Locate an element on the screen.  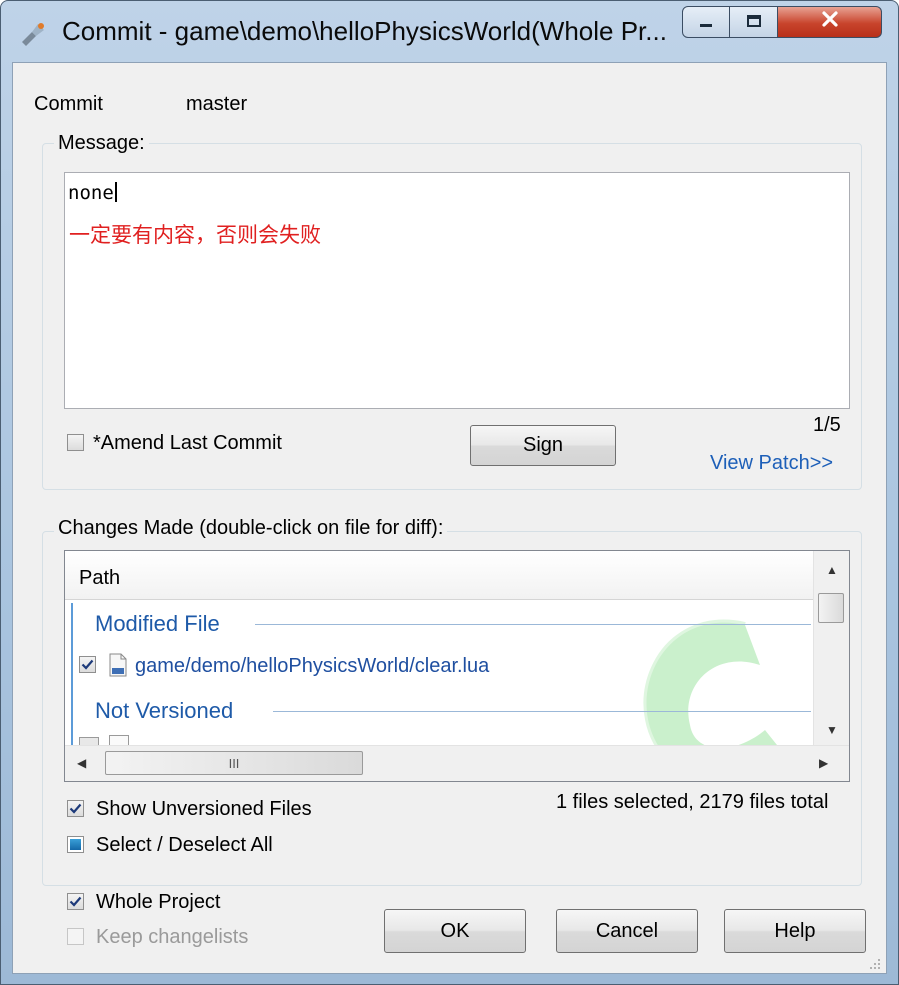
column-header-row: Path is located at coordinates (439, 575).